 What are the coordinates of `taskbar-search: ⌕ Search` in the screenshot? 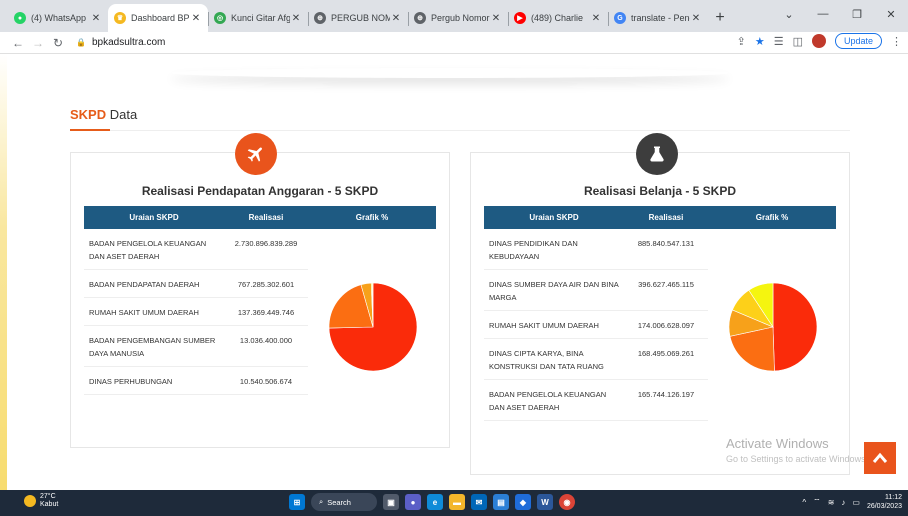 It's located at (344, 502).